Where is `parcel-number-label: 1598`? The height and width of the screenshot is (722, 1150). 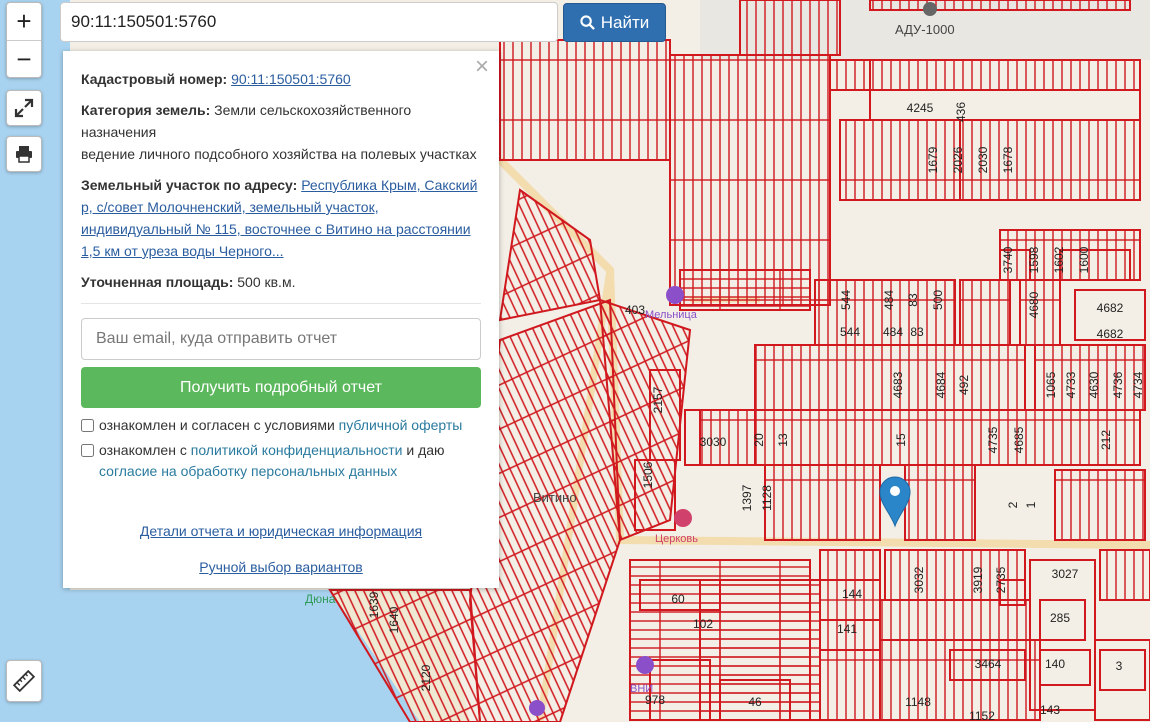
parcel-number-label: 1598 is located at coordinates (1034, 259).